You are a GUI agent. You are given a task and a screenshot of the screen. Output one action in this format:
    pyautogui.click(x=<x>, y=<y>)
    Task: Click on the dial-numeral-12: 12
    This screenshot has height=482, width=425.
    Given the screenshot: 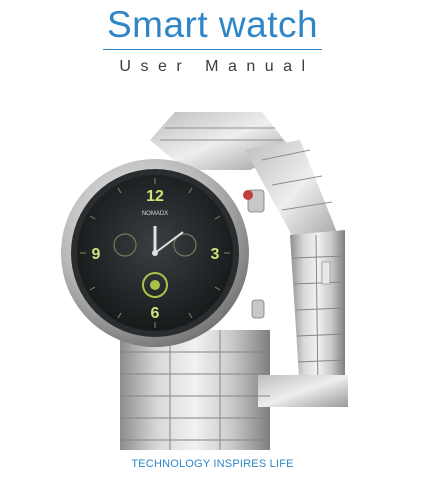 What is the action you would take?
    pyautogui.click(x=155, y=196)
    